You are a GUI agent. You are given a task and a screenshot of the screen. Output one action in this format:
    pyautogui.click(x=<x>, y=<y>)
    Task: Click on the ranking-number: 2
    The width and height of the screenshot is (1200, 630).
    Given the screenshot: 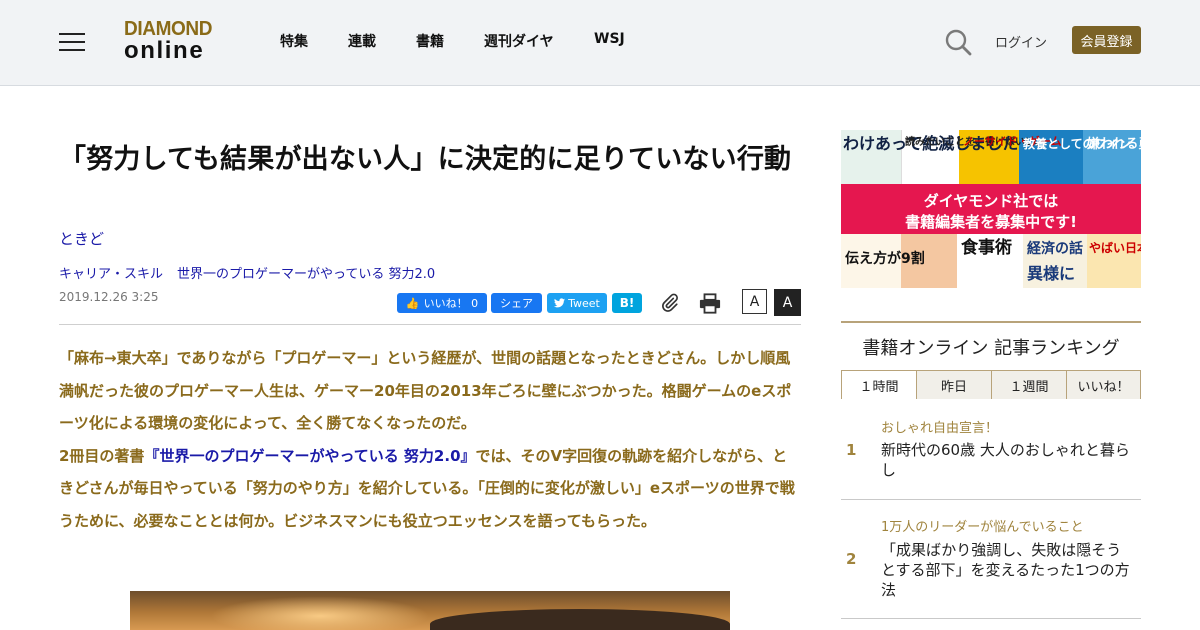 What is the action you would take?
    pyautogui.click(x=851, y=559)
    